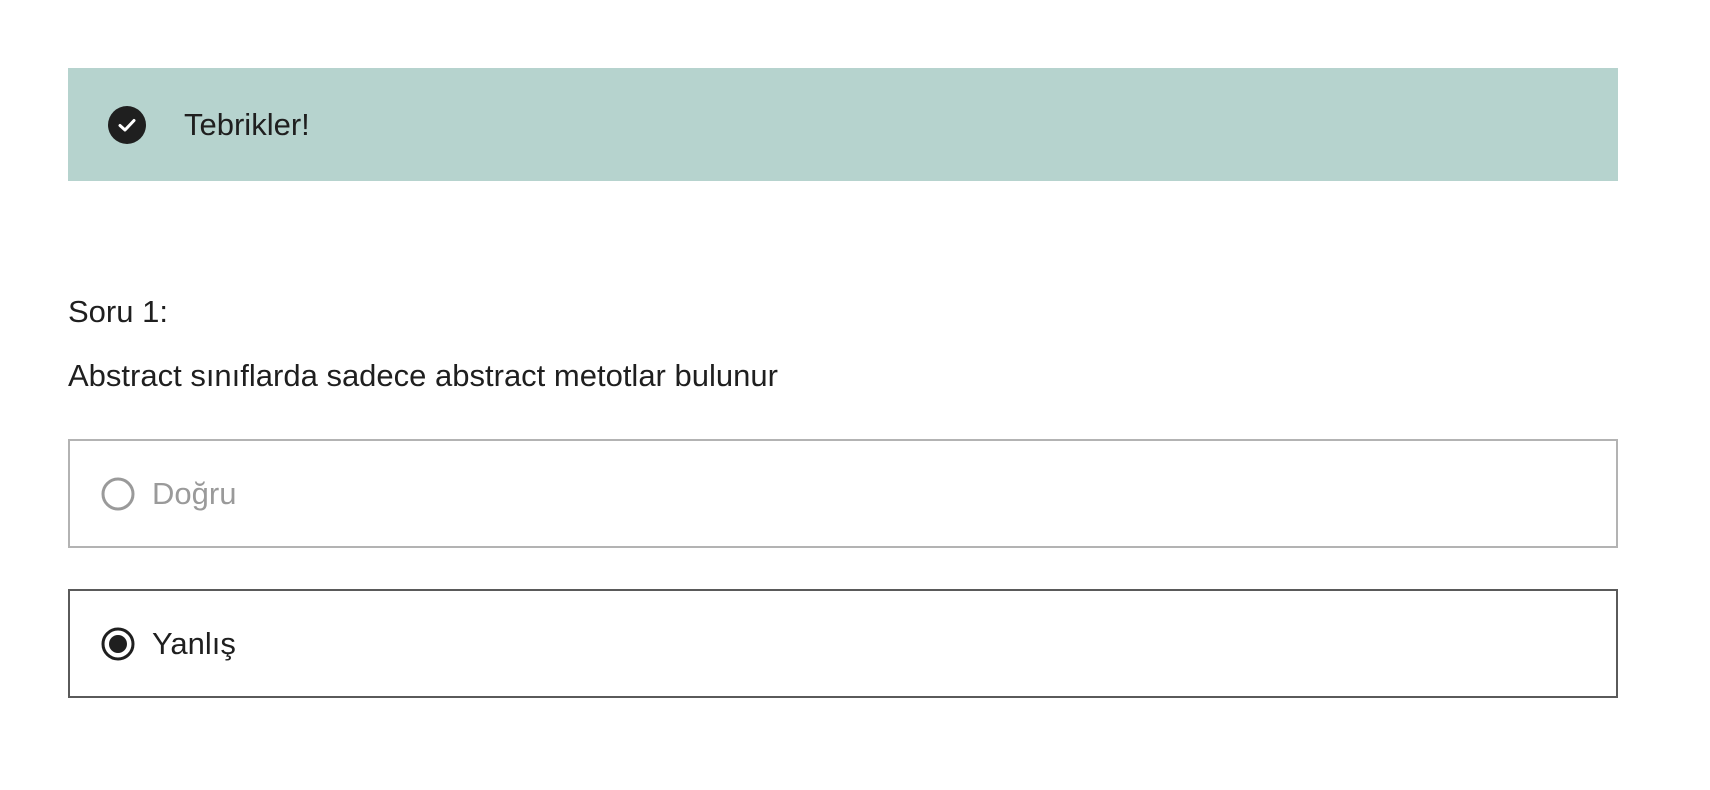 This screenshot has height=790, width=1710. I want to click on success-banner: Tebrikler!, so click(843, 124).